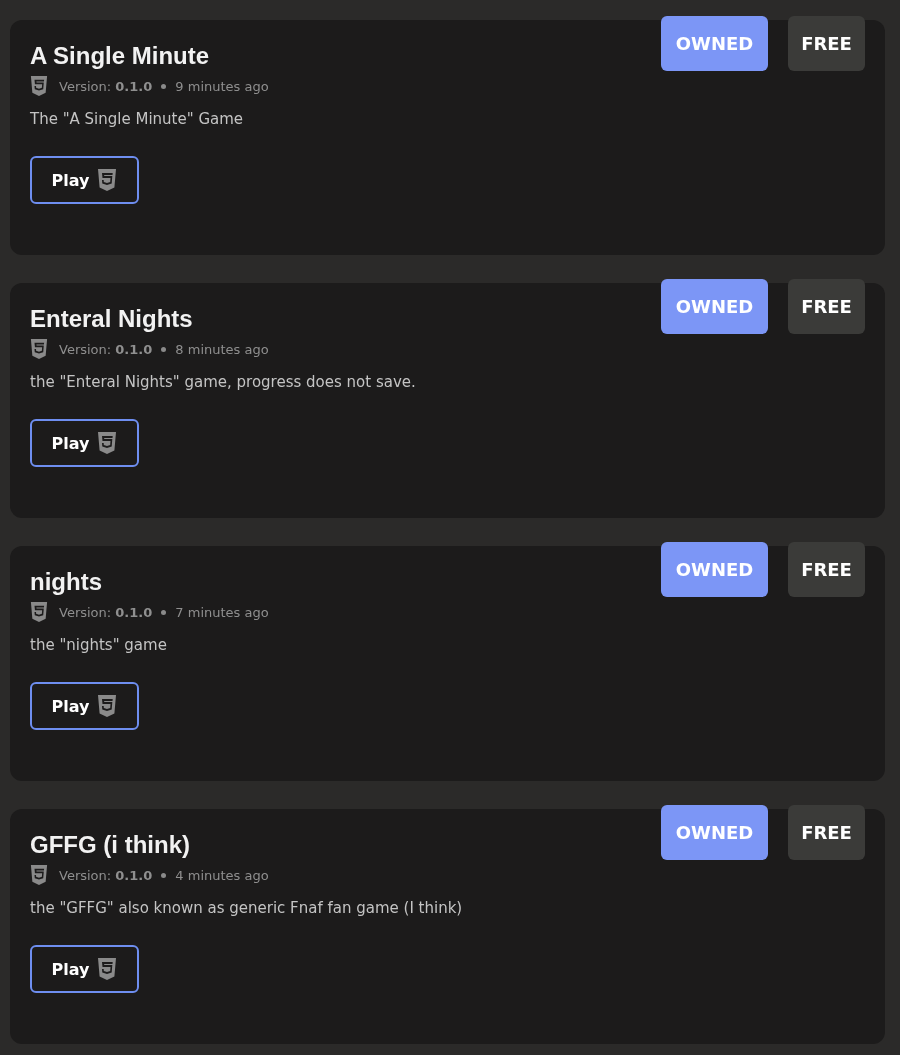 This screenshot has height=1055, width=900. I want to click on game-description: the "nights" game, so click(99, 645).